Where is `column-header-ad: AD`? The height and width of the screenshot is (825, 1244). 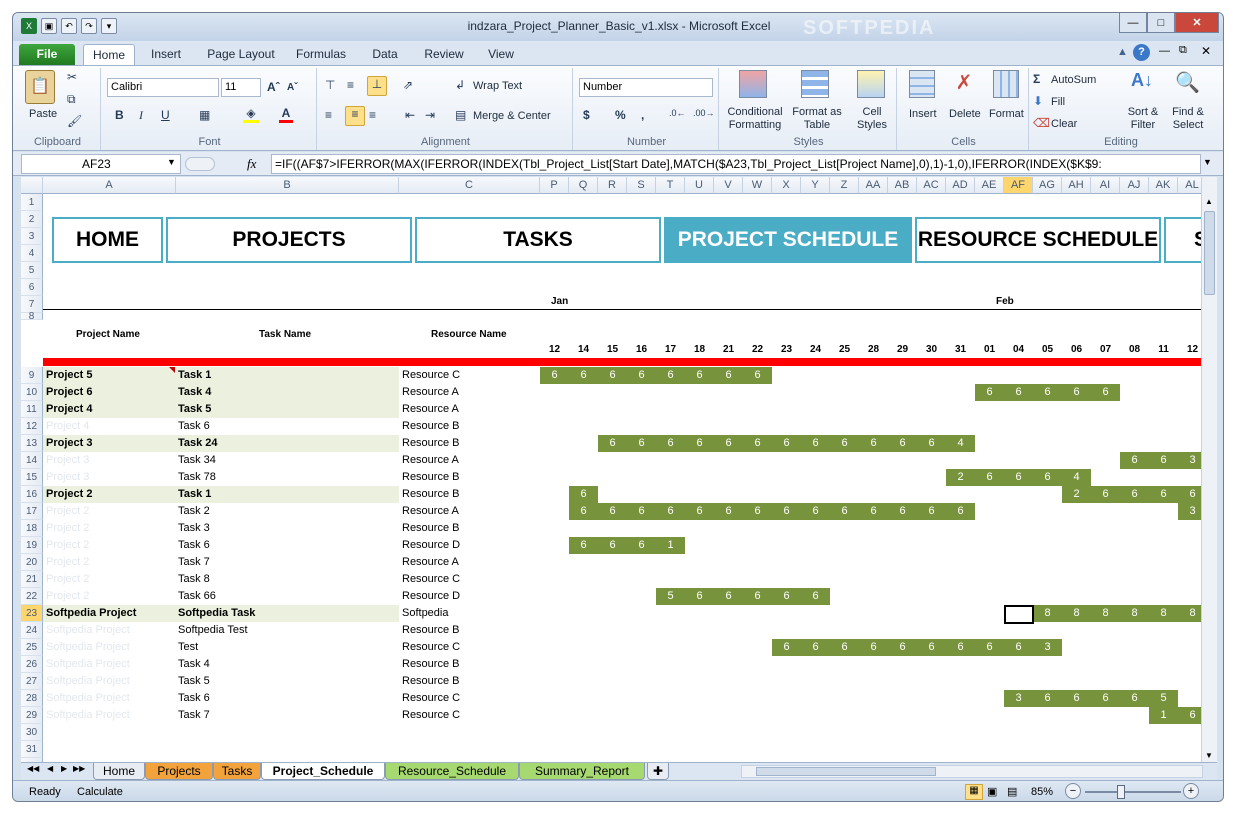
column-header-ad: AD is located at coordinates (960, 185).